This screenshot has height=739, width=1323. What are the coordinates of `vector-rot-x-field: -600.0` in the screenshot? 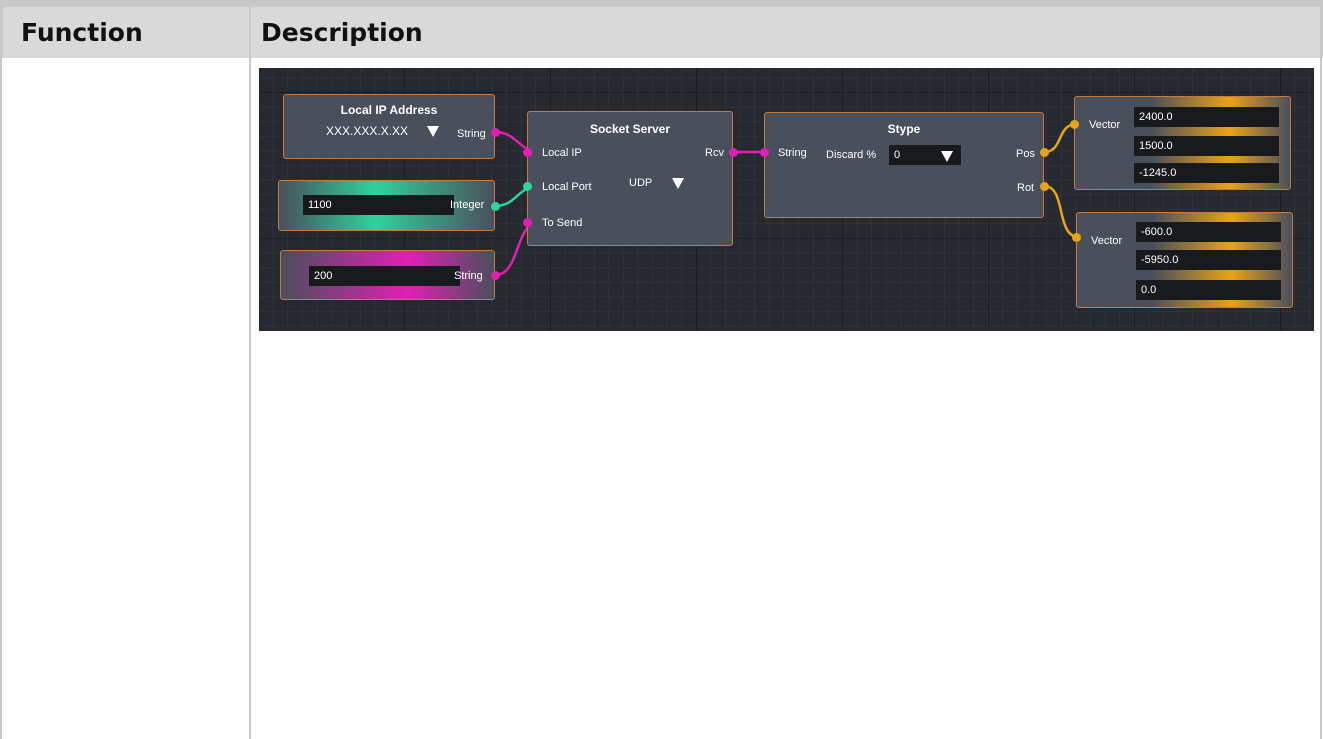 It's located at (1208, 232).